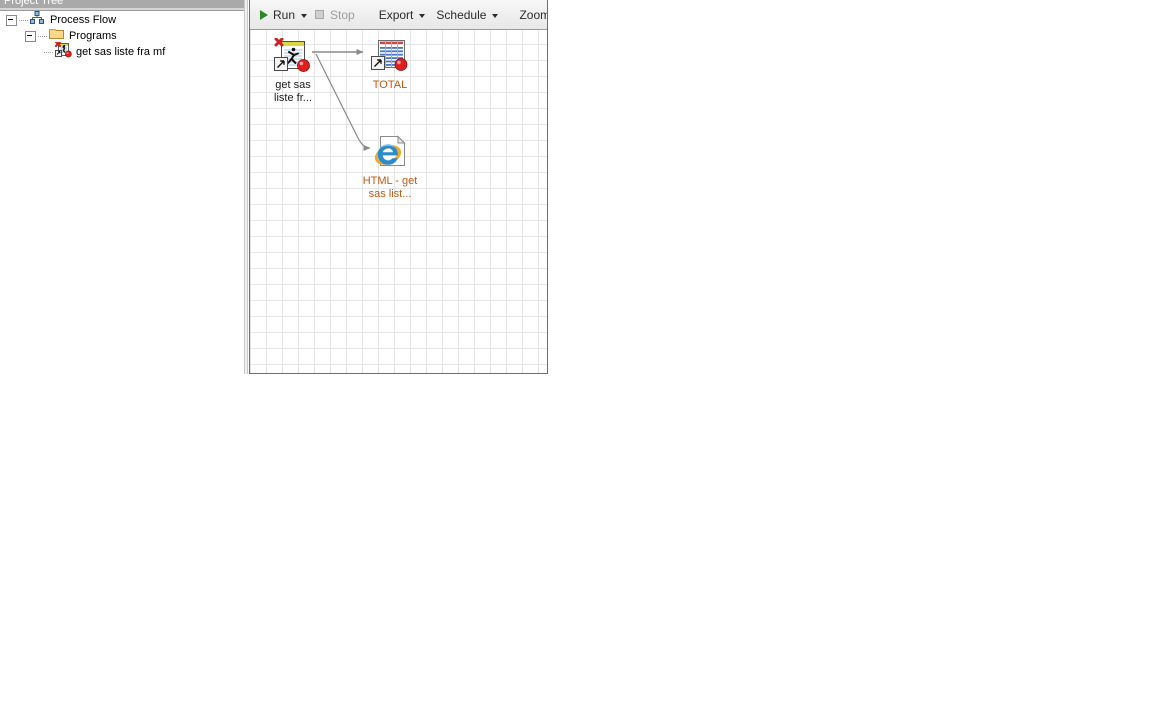 The height and width of the screenshot is (720, 1152). Describe the element at coordinates (122, 20) in the screenshot. I see `tree-item-process-flow: Process Flow` at that location.